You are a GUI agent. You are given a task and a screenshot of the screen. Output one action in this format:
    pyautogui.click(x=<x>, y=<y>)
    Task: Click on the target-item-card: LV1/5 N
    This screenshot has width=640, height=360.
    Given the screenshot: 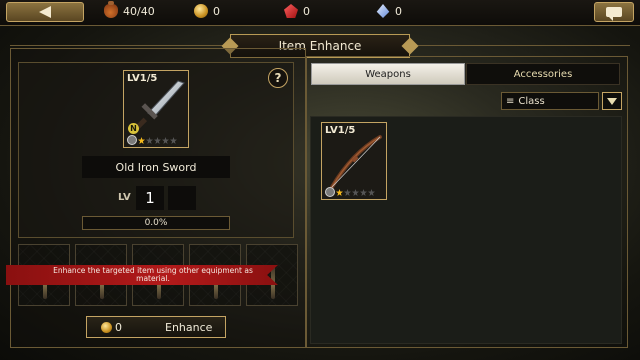 What is the action you would take?
    pyautogui.click(x=156, y=109)
    